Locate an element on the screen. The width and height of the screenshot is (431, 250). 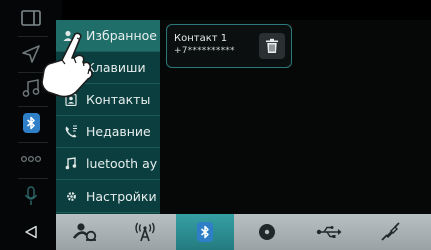
menu-item-label: Избранное is located at coordinates (121, 35).